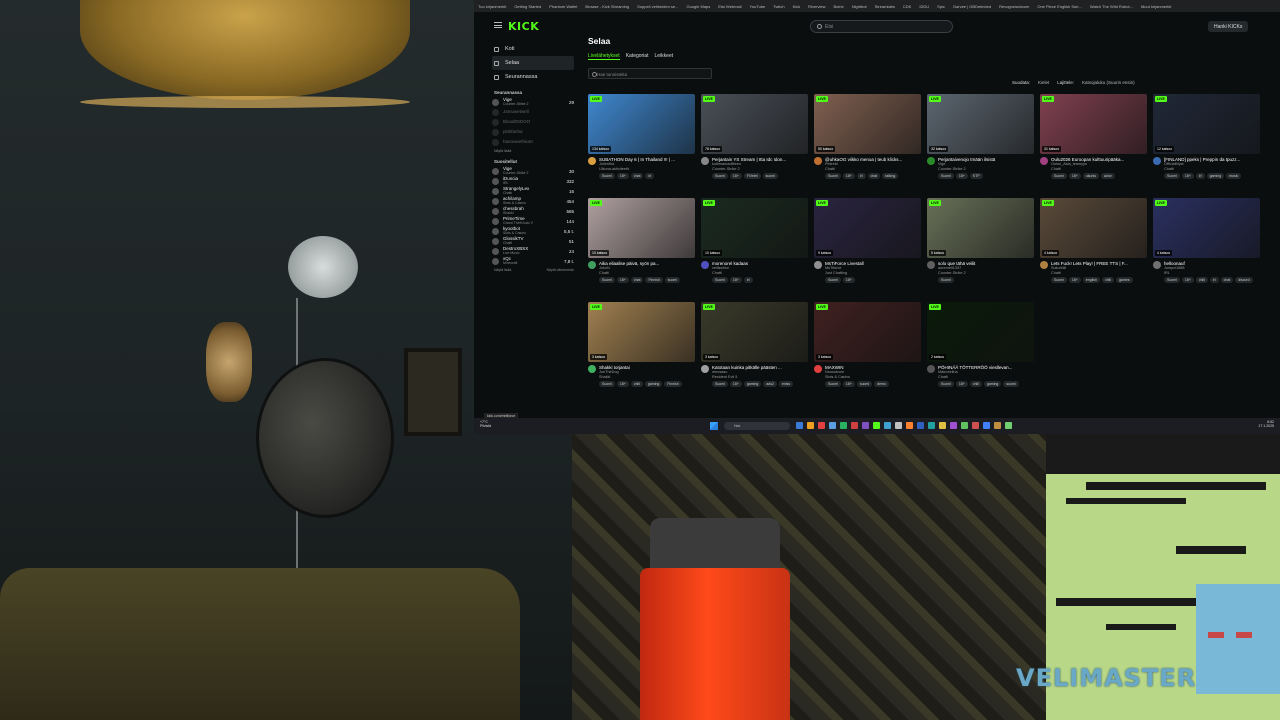  Describe the element at coordinates (533, 49) in the screenshot. I see `nav-item-home: Koti` at that location.